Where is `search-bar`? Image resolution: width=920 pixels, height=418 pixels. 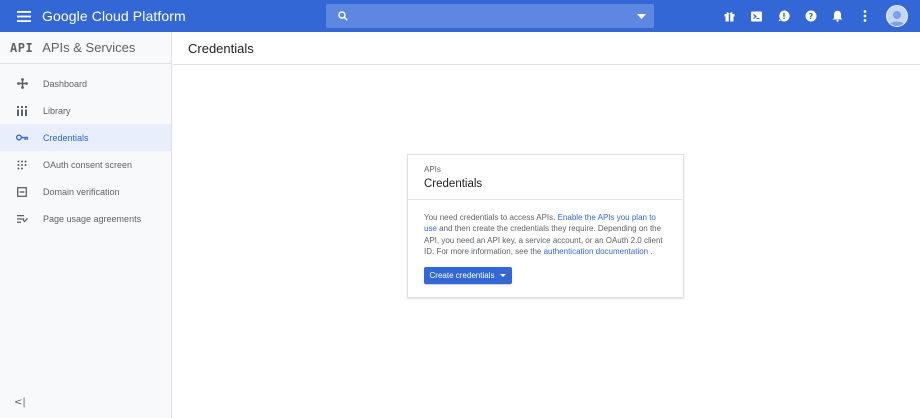
search-bar is located at coordinates (490, 16).